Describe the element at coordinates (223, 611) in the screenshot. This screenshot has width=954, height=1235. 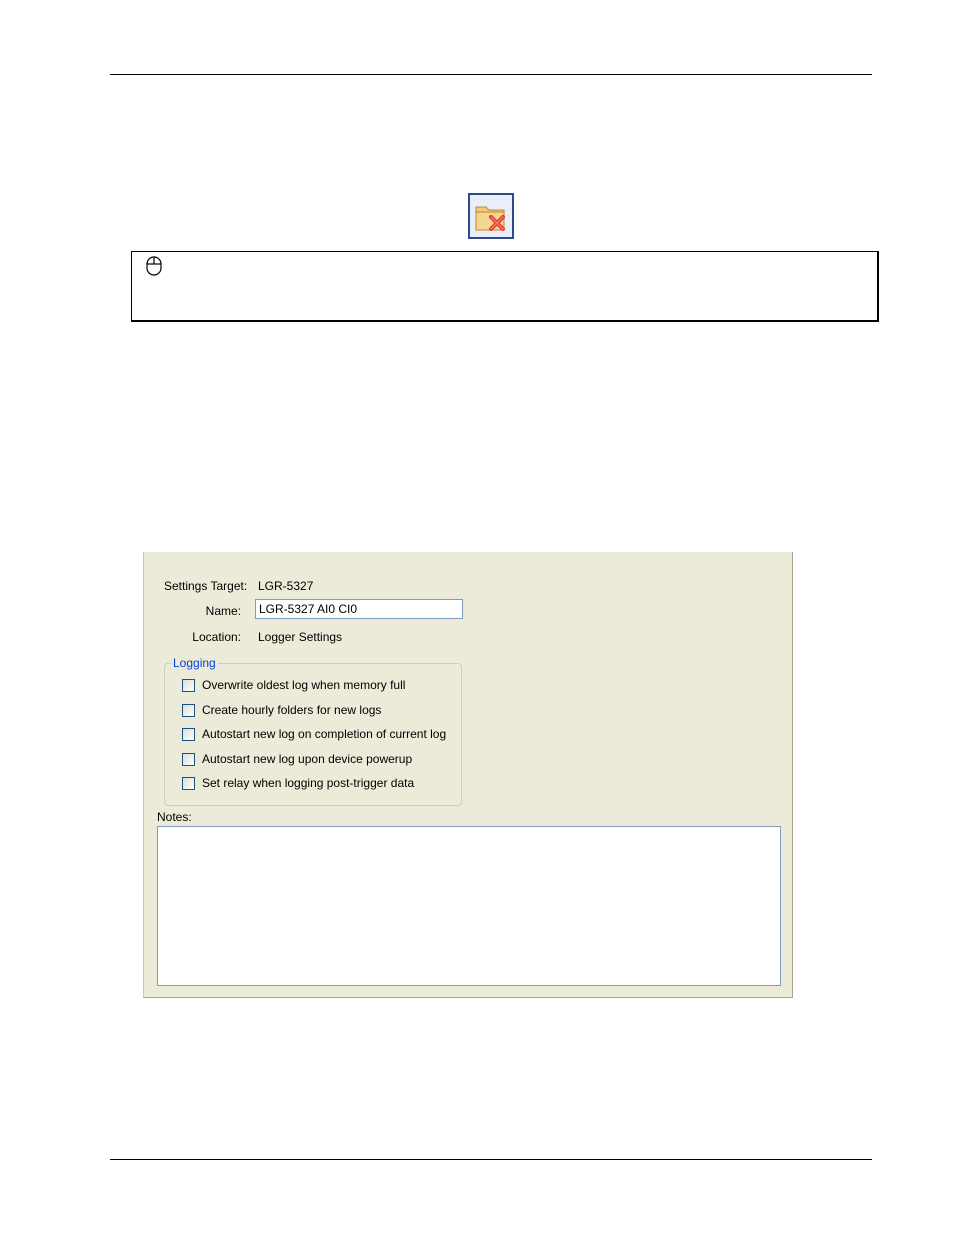
I see `name-label: Name:` at that location.